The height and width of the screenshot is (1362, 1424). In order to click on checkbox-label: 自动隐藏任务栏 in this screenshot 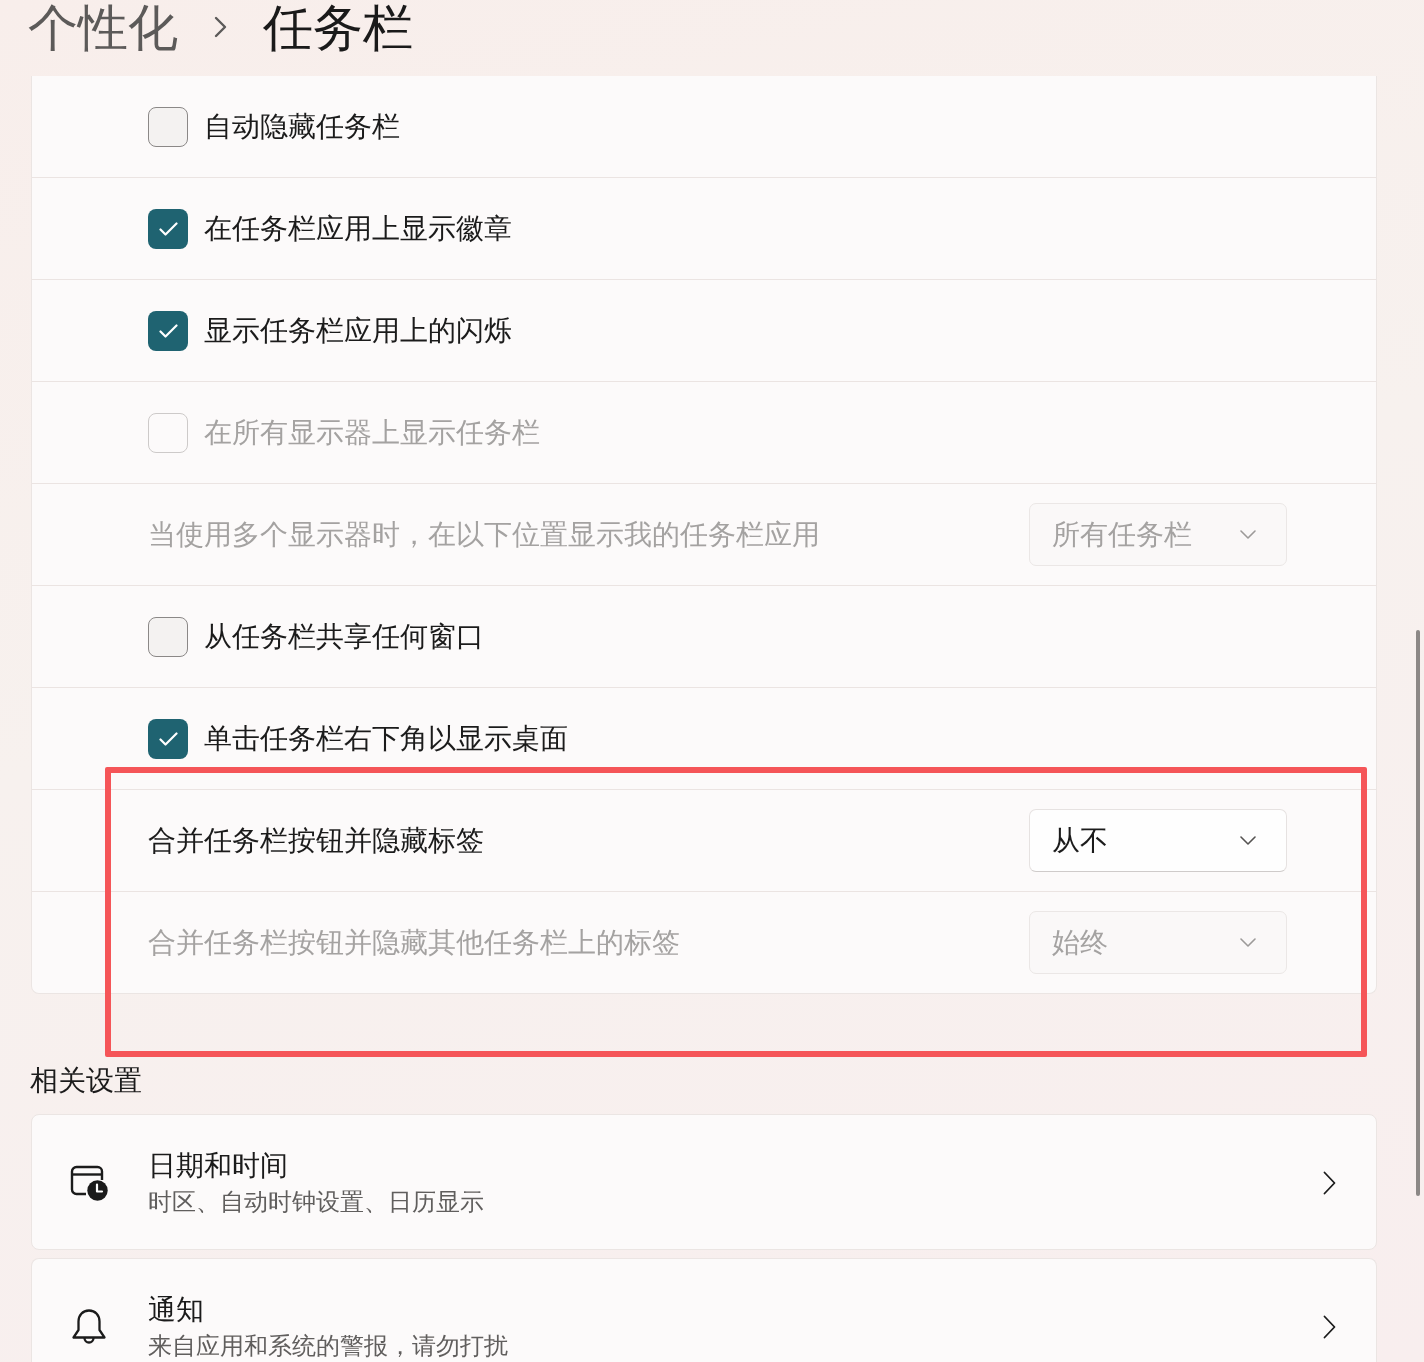, I will do `click(302, 126)`.